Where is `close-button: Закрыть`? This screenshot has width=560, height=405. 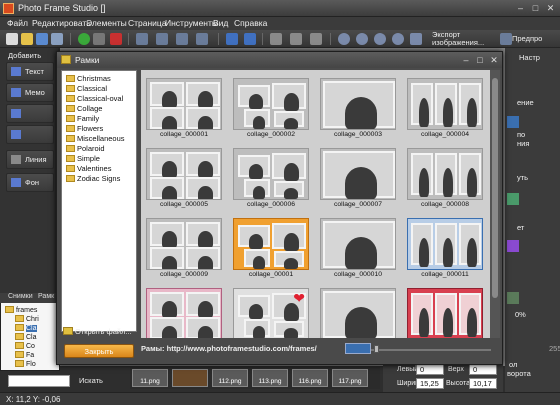
close-button: Закрыть is located at coordinates (99, 351).